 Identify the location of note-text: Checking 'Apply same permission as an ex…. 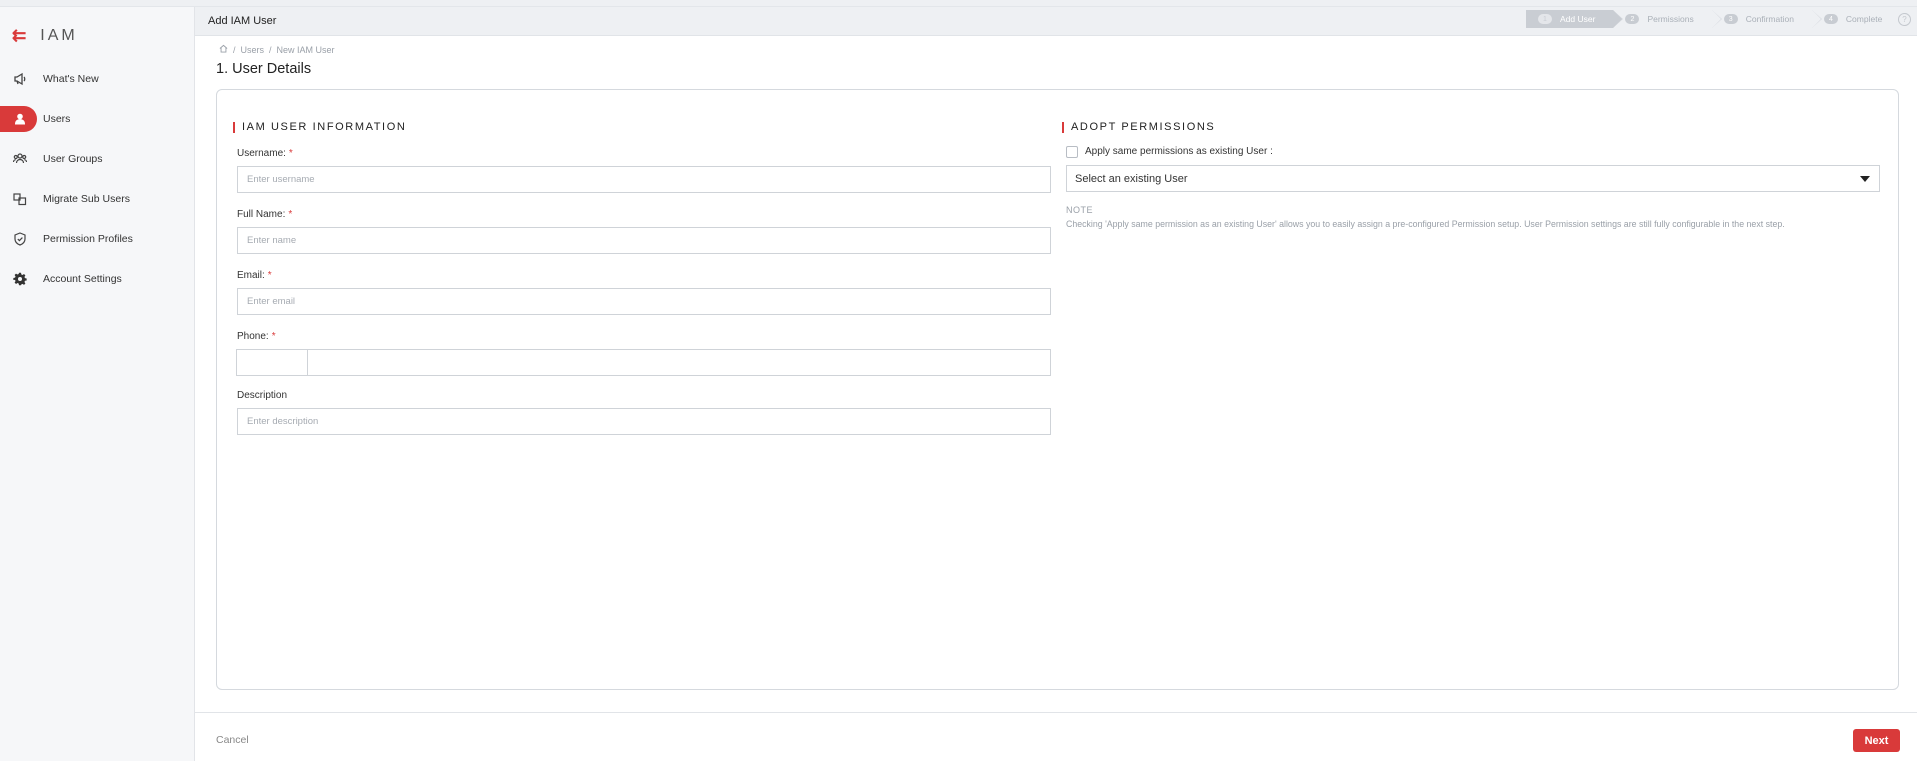
(1425, 224).